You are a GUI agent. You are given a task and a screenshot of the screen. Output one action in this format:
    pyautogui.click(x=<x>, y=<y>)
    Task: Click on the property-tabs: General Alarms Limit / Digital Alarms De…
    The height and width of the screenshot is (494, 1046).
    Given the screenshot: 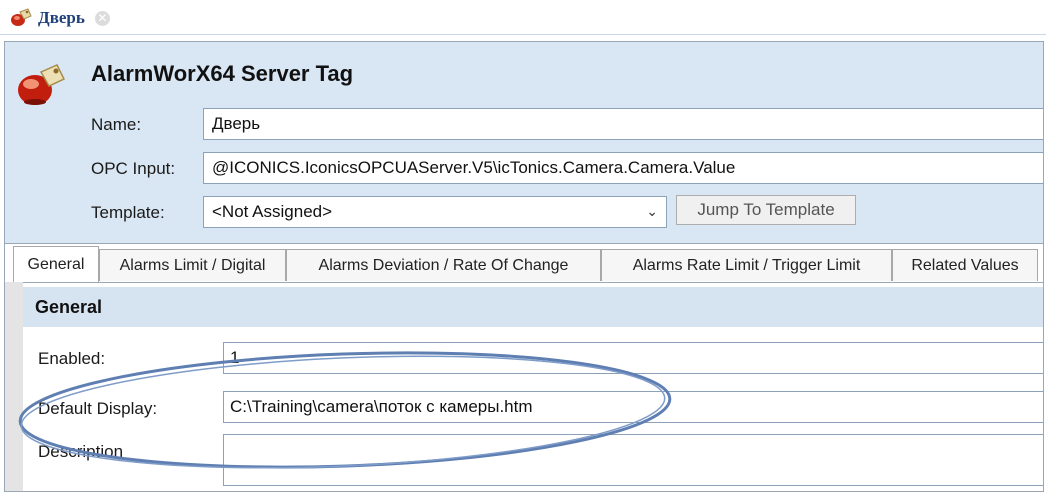 What is the action you would take?
    pyautogui.click(x=524, y=263)
    